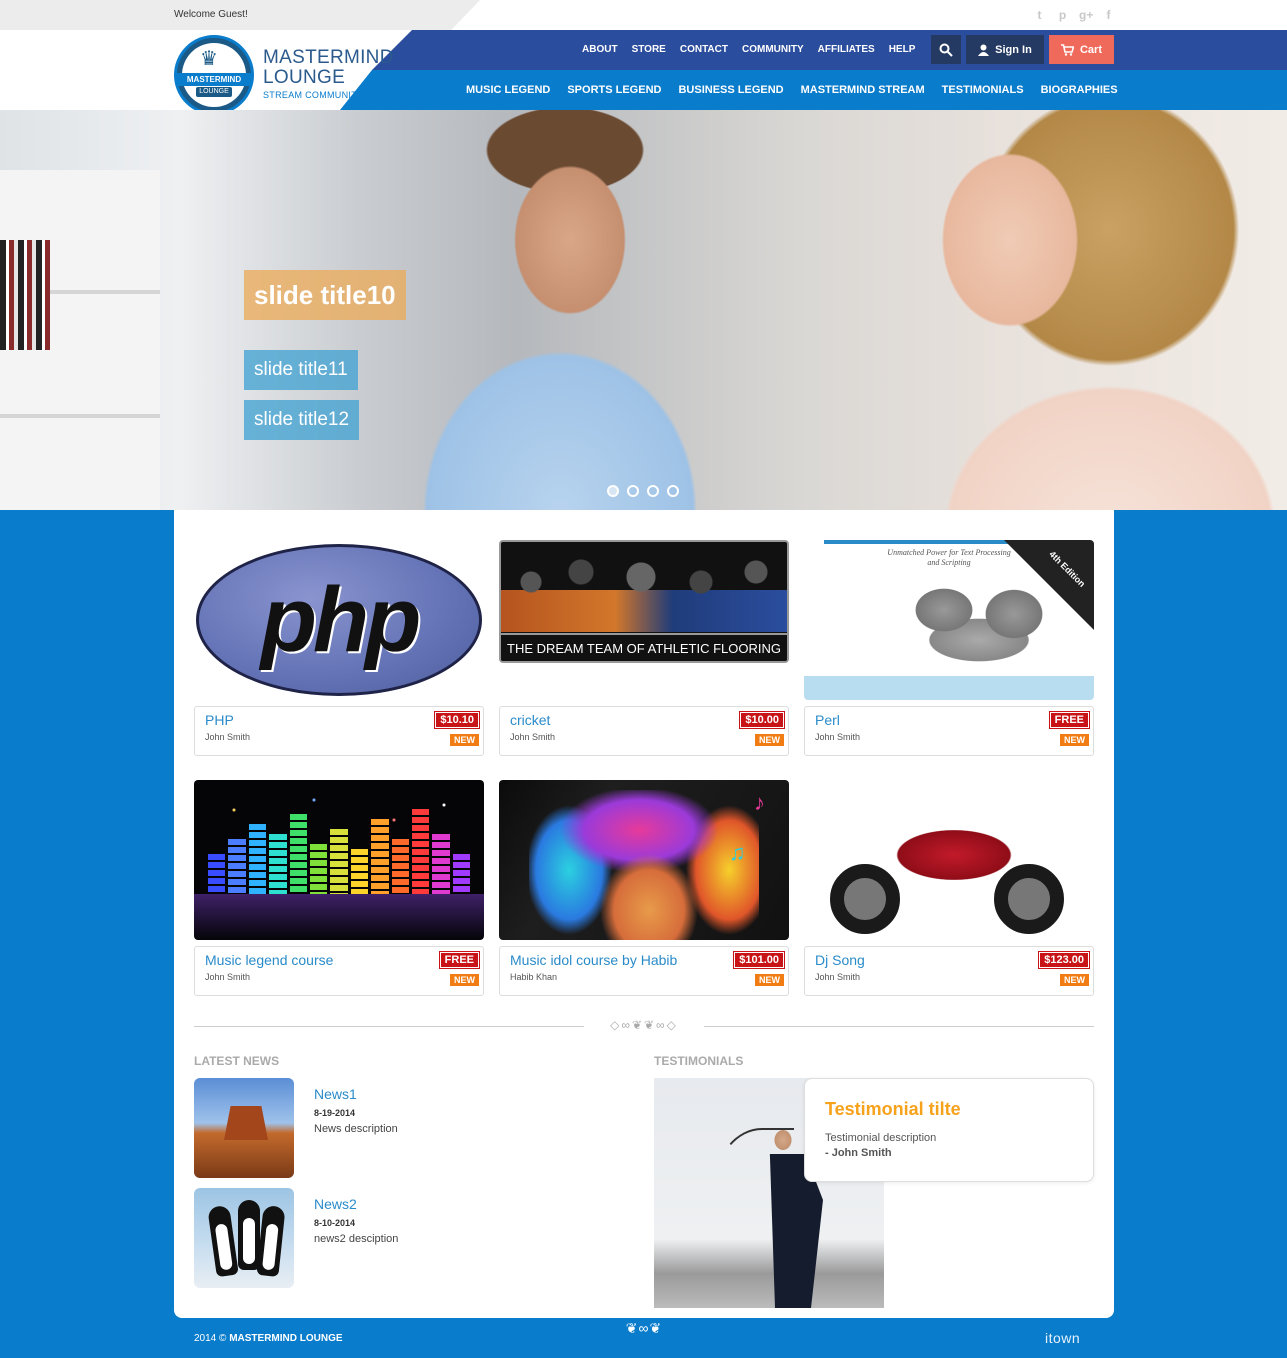 This screenshot has height=1358, width=1287. I want to click on footer-copyright: 2014 © MASTERMIND LOUNGE, so click(268, 1338).